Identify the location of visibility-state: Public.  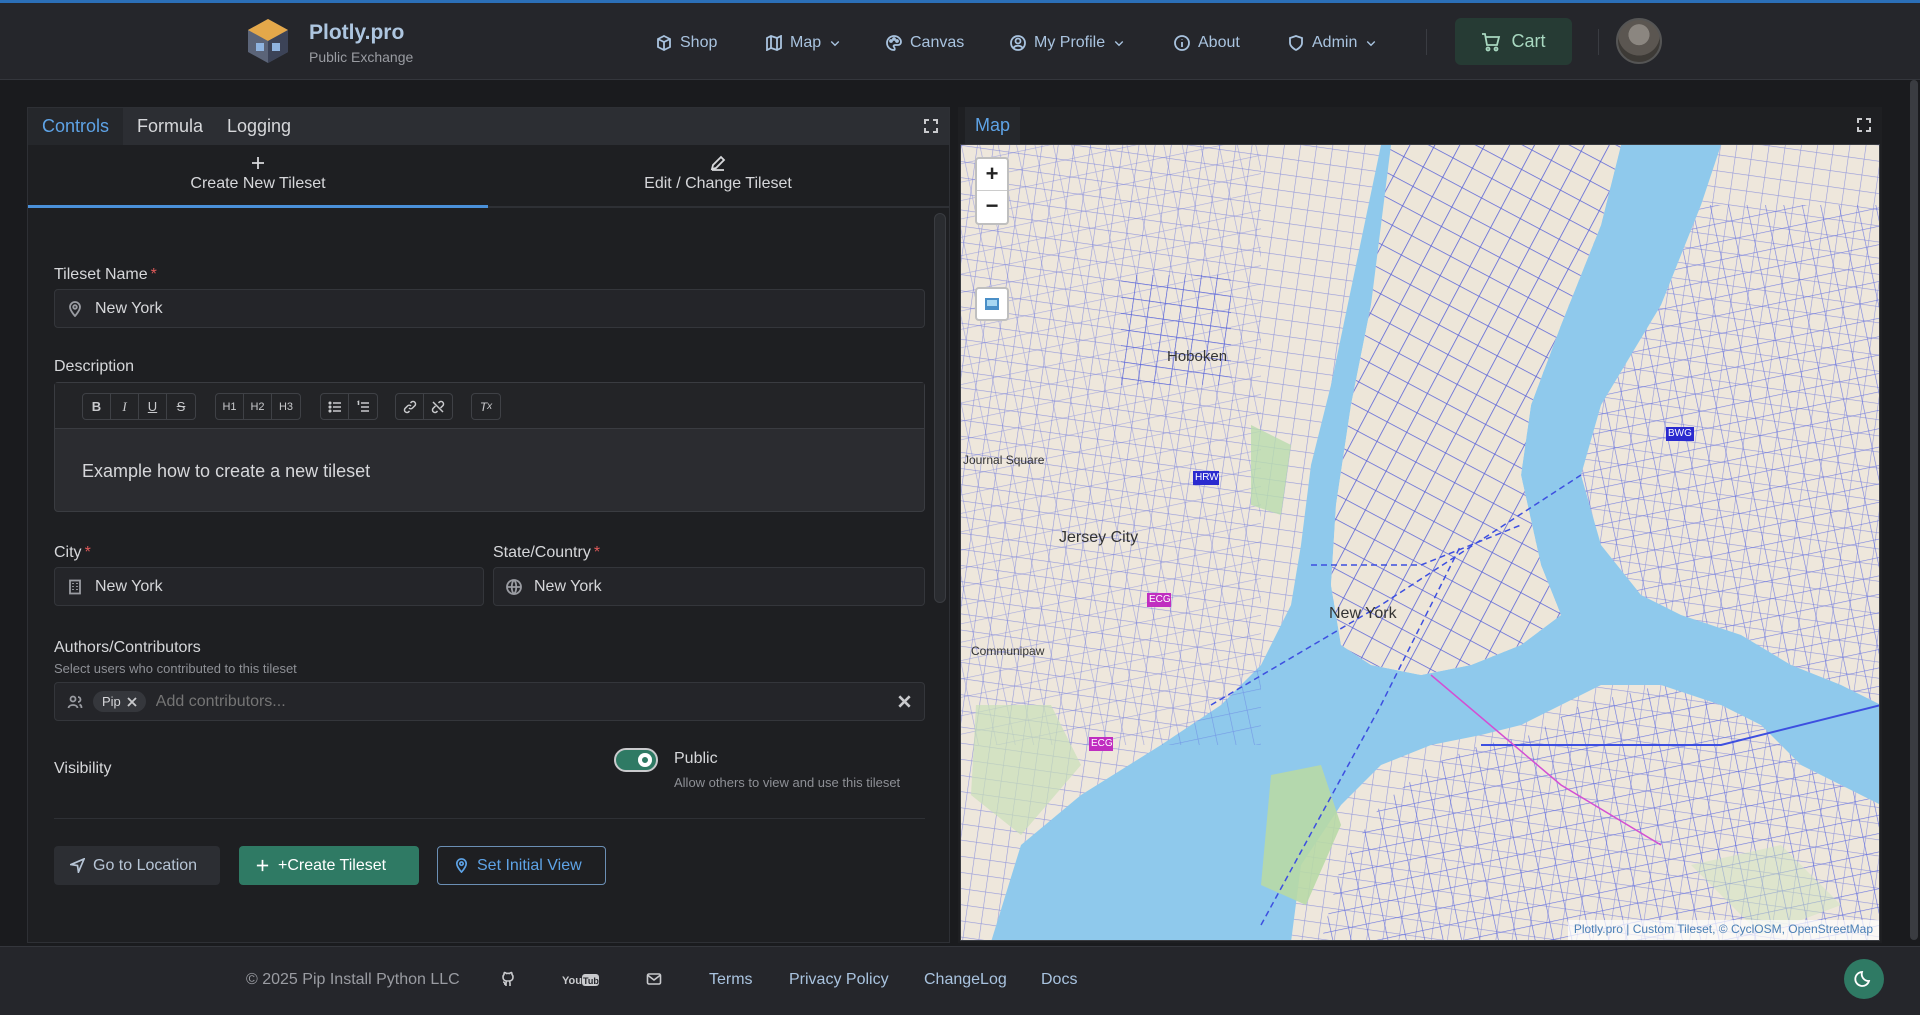
(696, 758).